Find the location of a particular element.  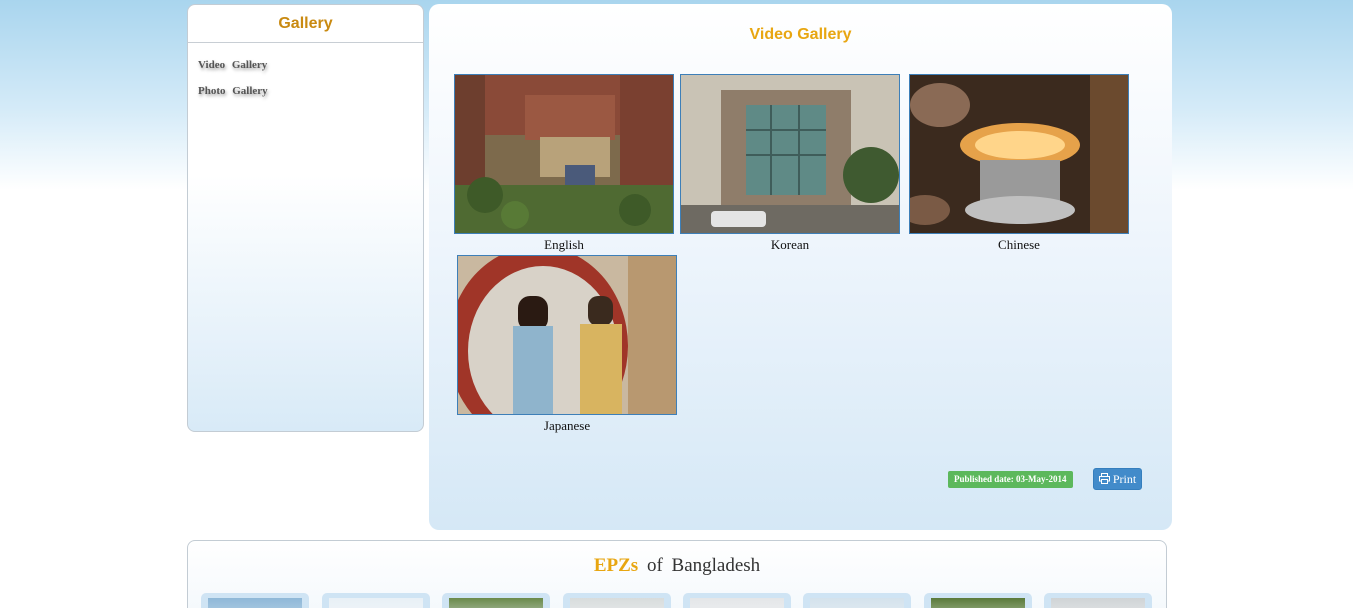

epz-title: EPZs of Bangladesh is located at coordinates (677, 566).